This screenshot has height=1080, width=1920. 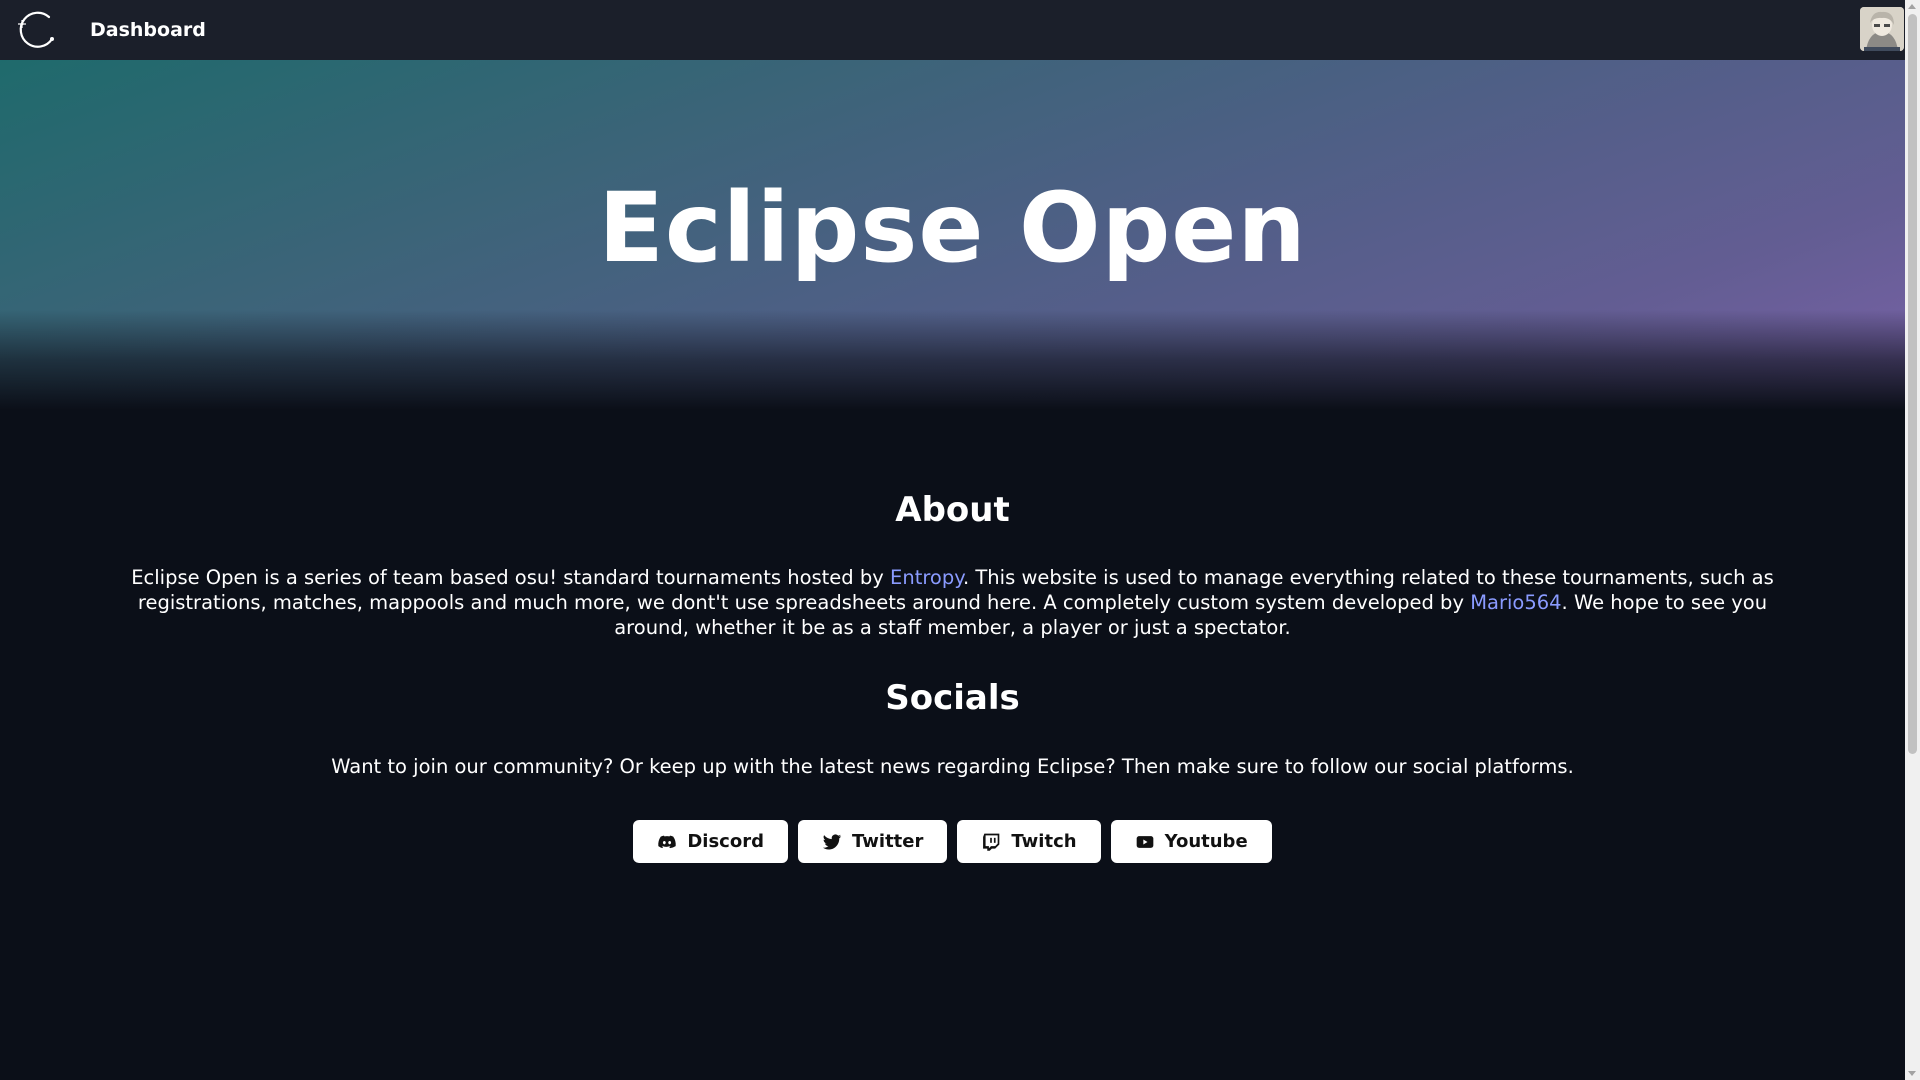 I want to click on youtube-label: Youtube, so click(x=1206, y=841).